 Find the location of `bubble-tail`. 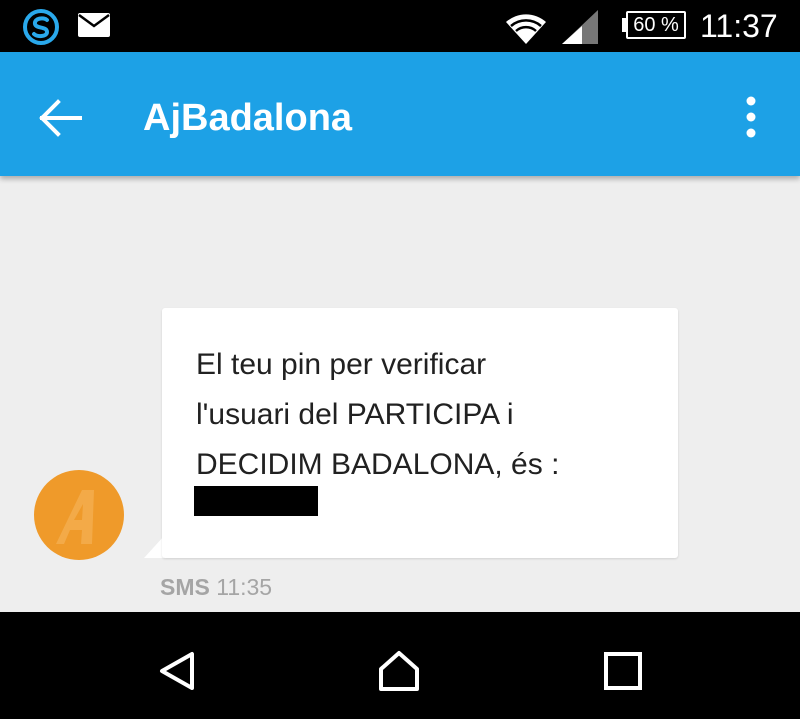

bubble-tail is located at coordinates (154, 547).